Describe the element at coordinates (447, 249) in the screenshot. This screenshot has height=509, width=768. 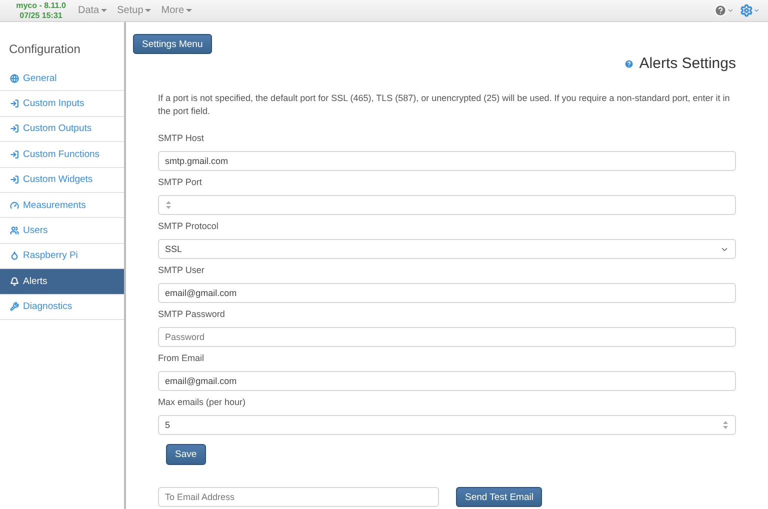
I see `select-field: SSL` at that location.